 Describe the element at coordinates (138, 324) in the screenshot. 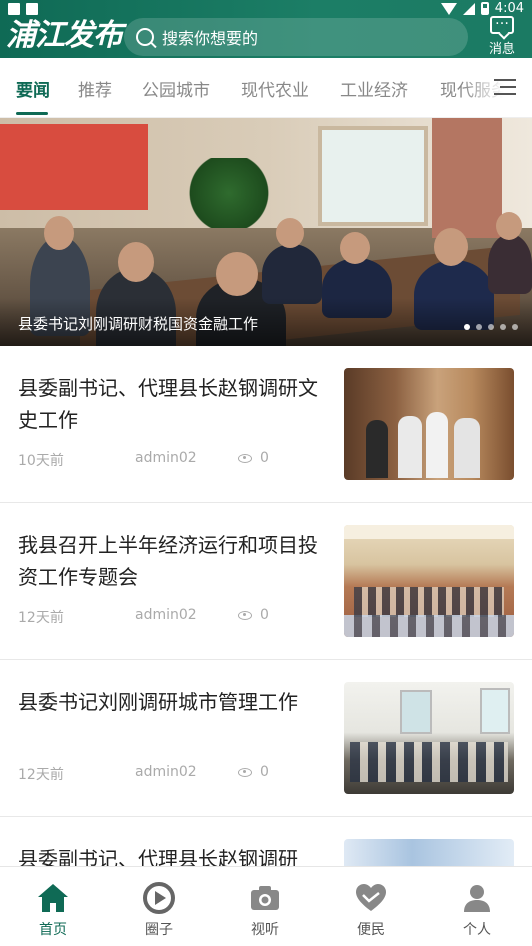

I see `banner-caption: 县委书记刘刚调研财税国资金融工作` at that location.